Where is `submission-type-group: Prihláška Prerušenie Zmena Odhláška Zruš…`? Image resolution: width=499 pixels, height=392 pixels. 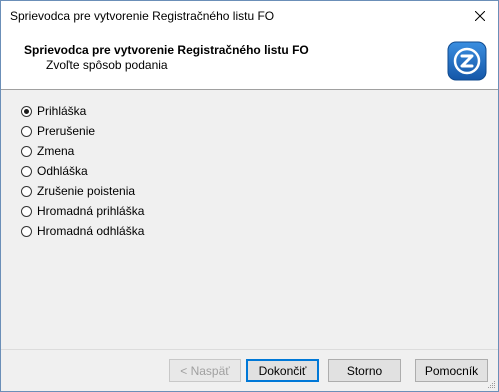
submission-type-group: Prihláška Prerušenie Zmena Odhláška Zruš… is located at coordinates (82, 171).